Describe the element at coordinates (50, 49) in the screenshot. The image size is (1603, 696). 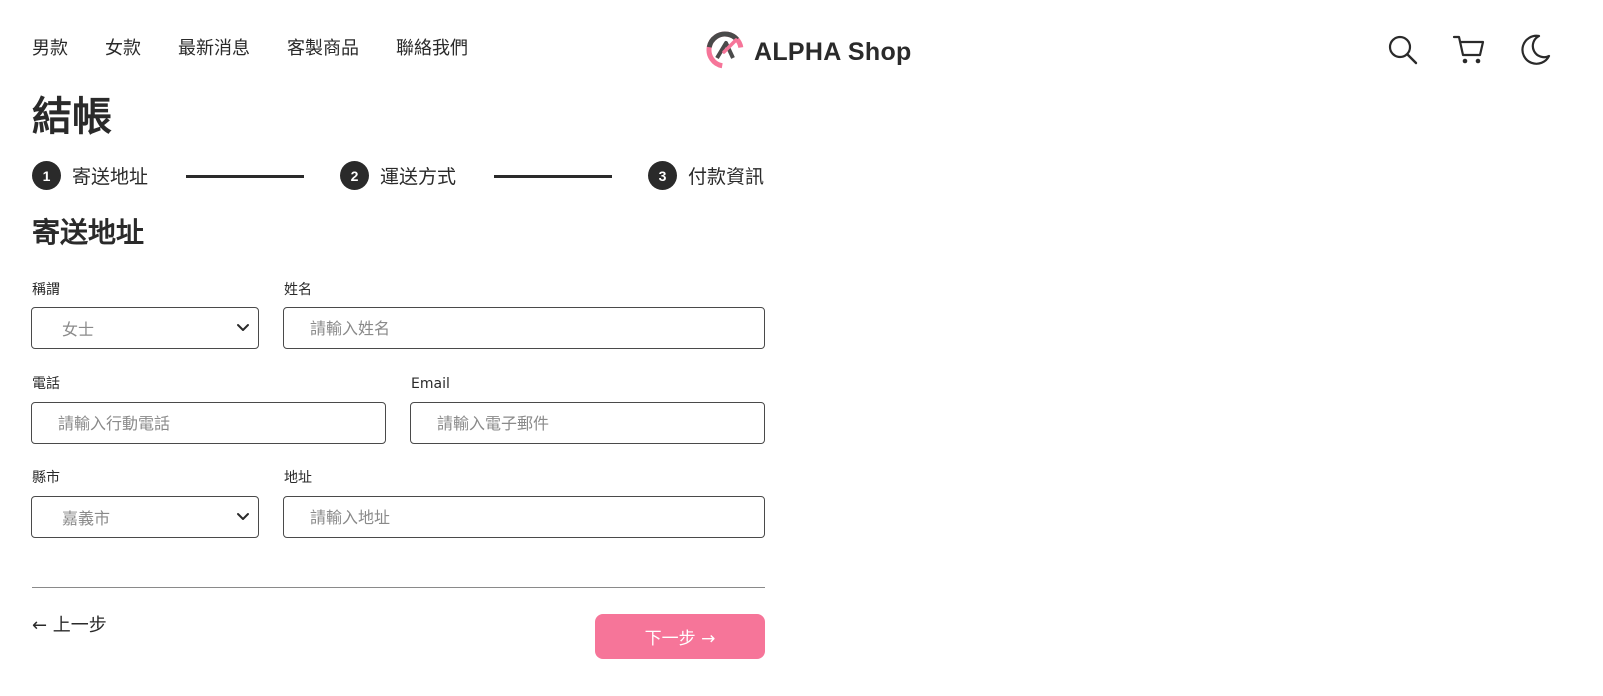
I see `nav-item-men: 男款` at that location.